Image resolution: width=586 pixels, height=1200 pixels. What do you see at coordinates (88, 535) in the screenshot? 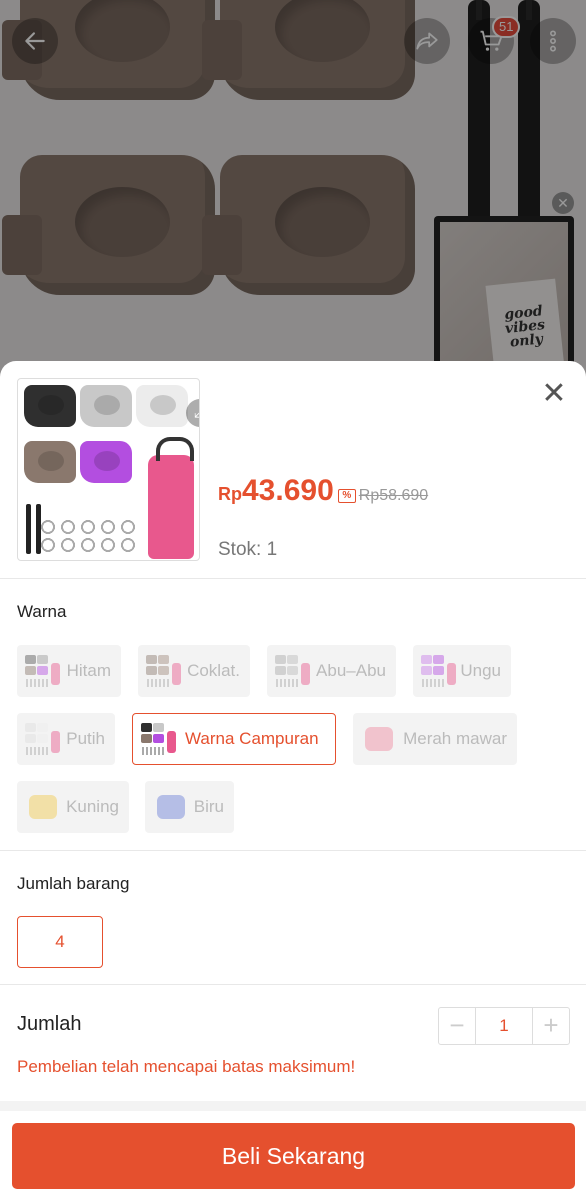
I see `thumb-springs` at bounding box center [88, 535].